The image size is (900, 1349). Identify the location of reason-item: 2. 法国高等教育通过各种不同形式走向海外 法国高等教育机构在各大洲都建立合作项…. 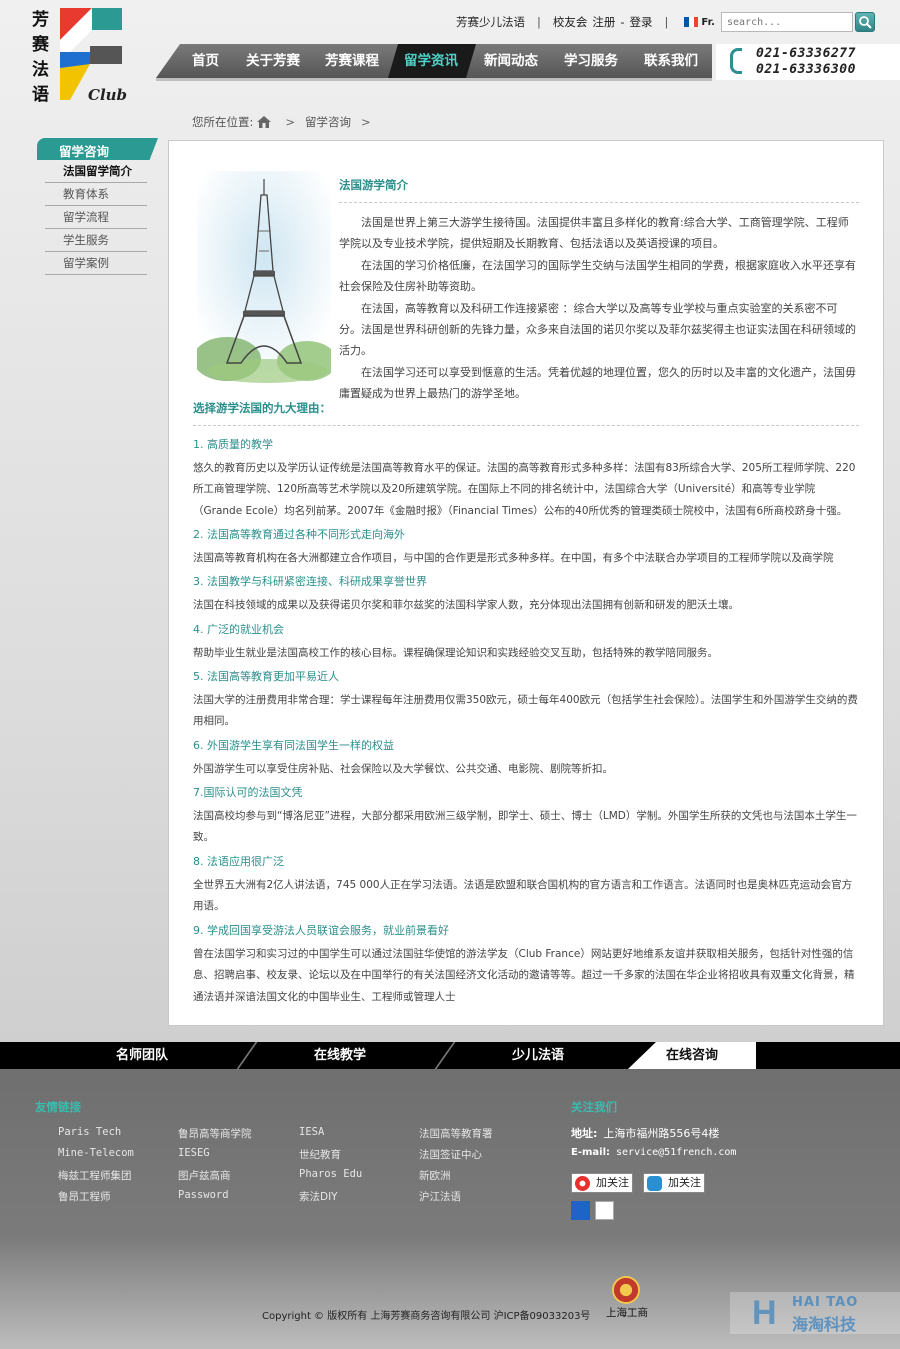
(526, 548).